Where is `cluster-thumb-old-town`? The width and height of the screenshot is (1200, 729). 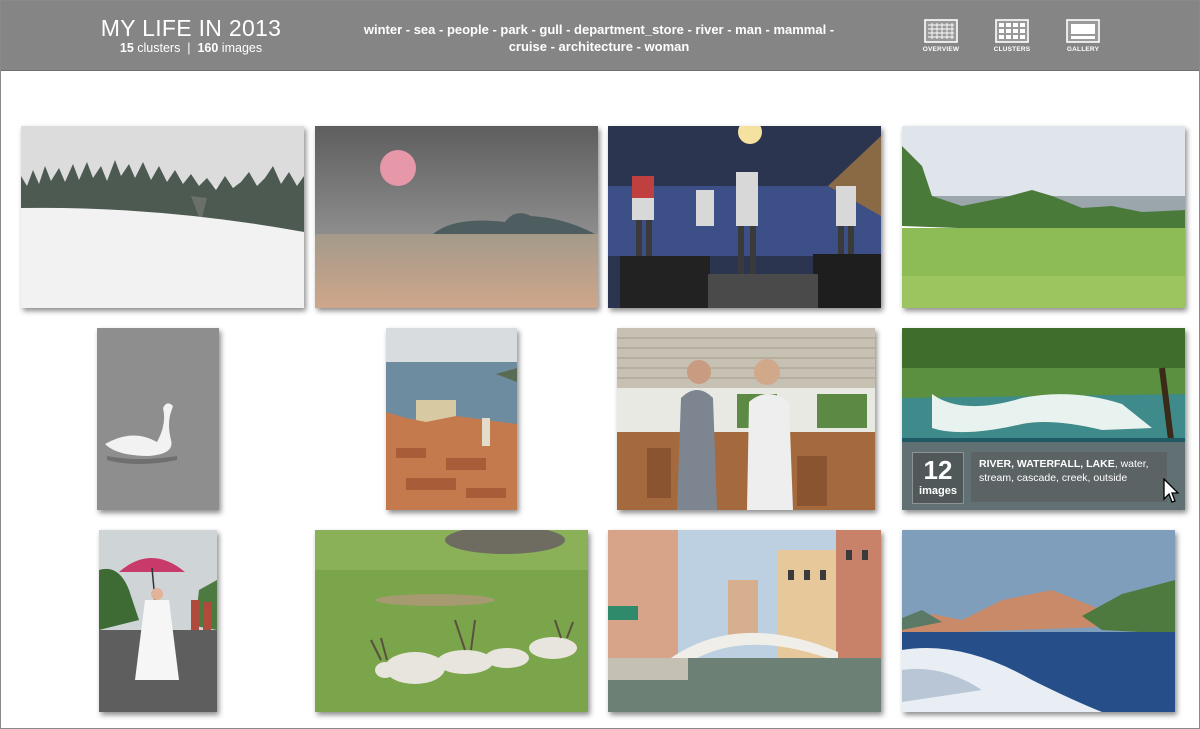
cluster-thumb-old-town is located at coordinates (451, 419).